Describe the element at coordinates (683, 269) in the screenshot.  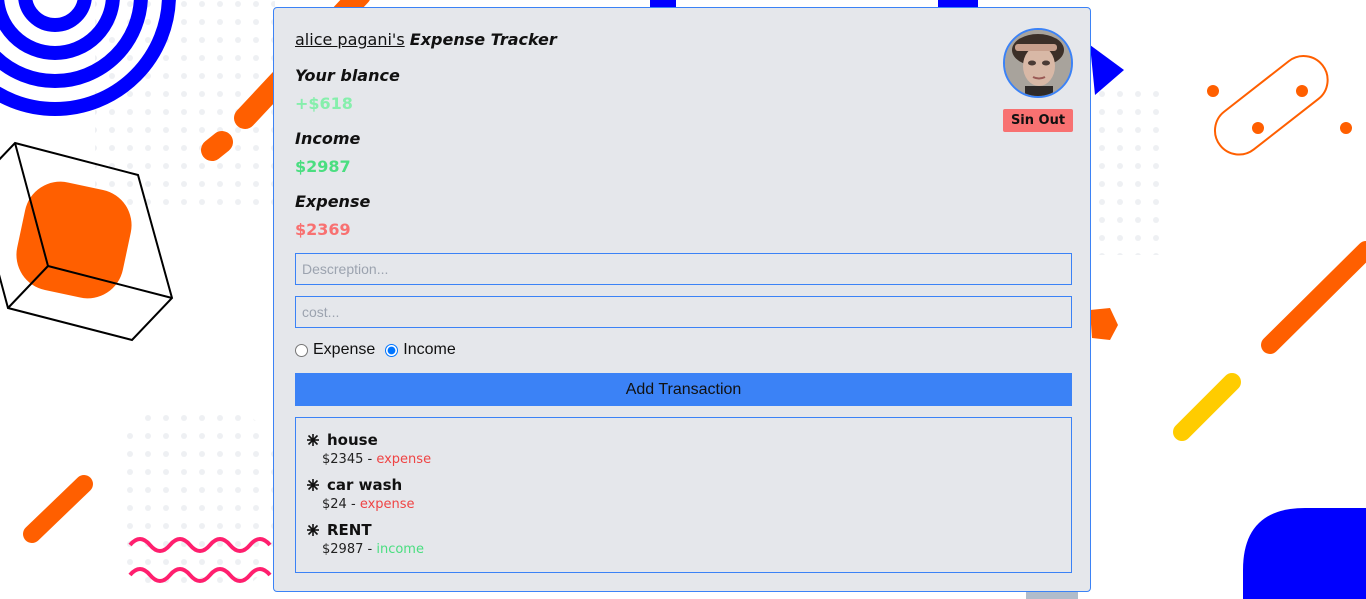
I see `description-input` at that location.